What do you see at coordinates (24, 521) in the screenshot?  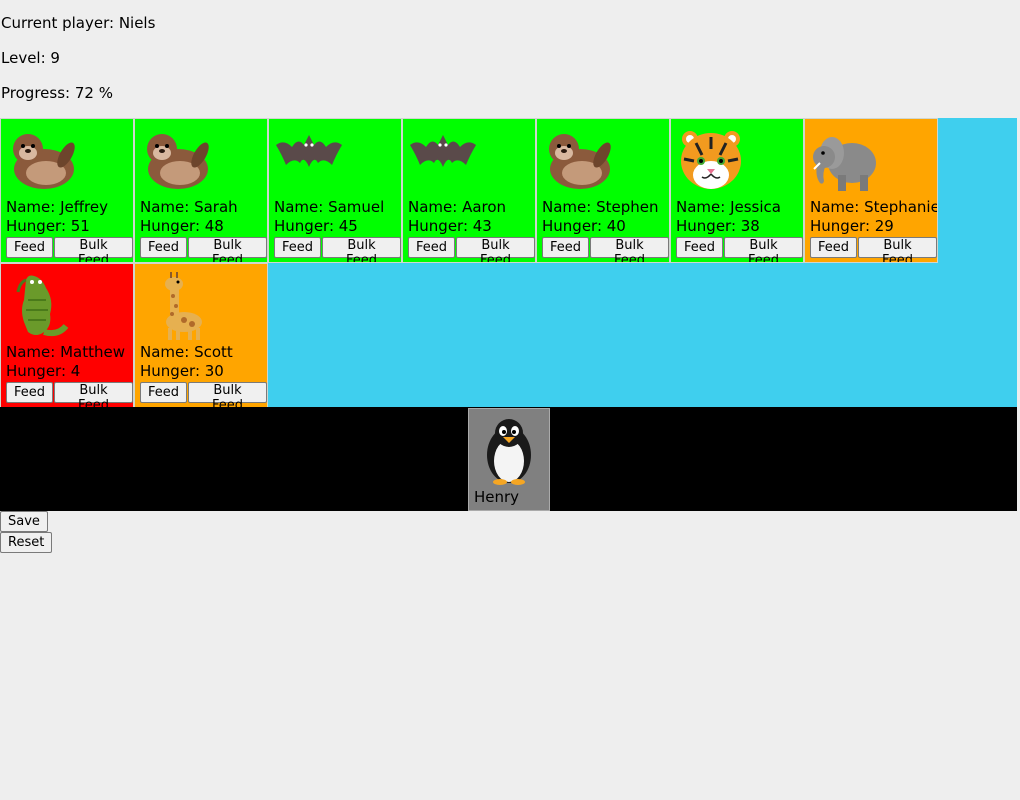 I see `save-button: Save` at bounding box center [24, 521].